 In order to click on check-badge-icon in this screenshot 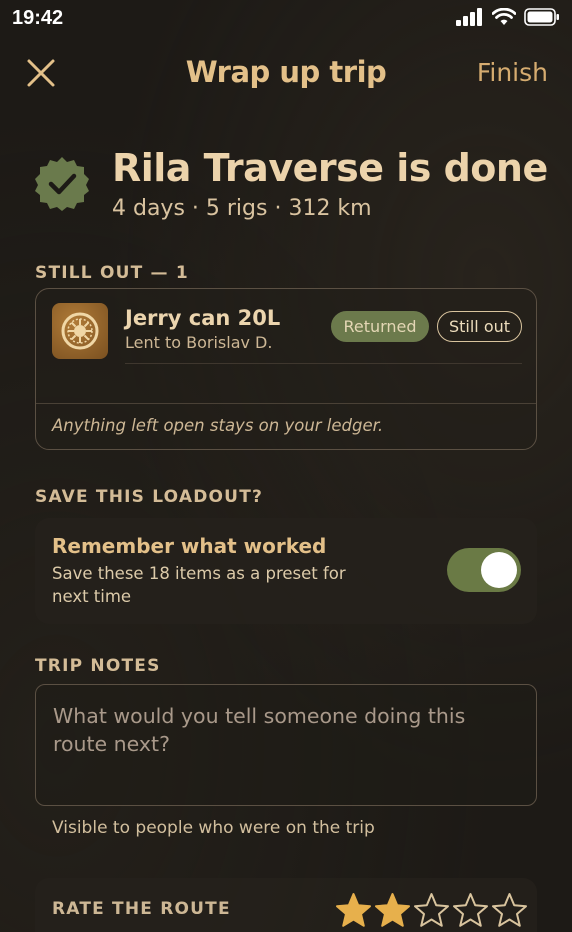, I will do `click(62, 184)`.